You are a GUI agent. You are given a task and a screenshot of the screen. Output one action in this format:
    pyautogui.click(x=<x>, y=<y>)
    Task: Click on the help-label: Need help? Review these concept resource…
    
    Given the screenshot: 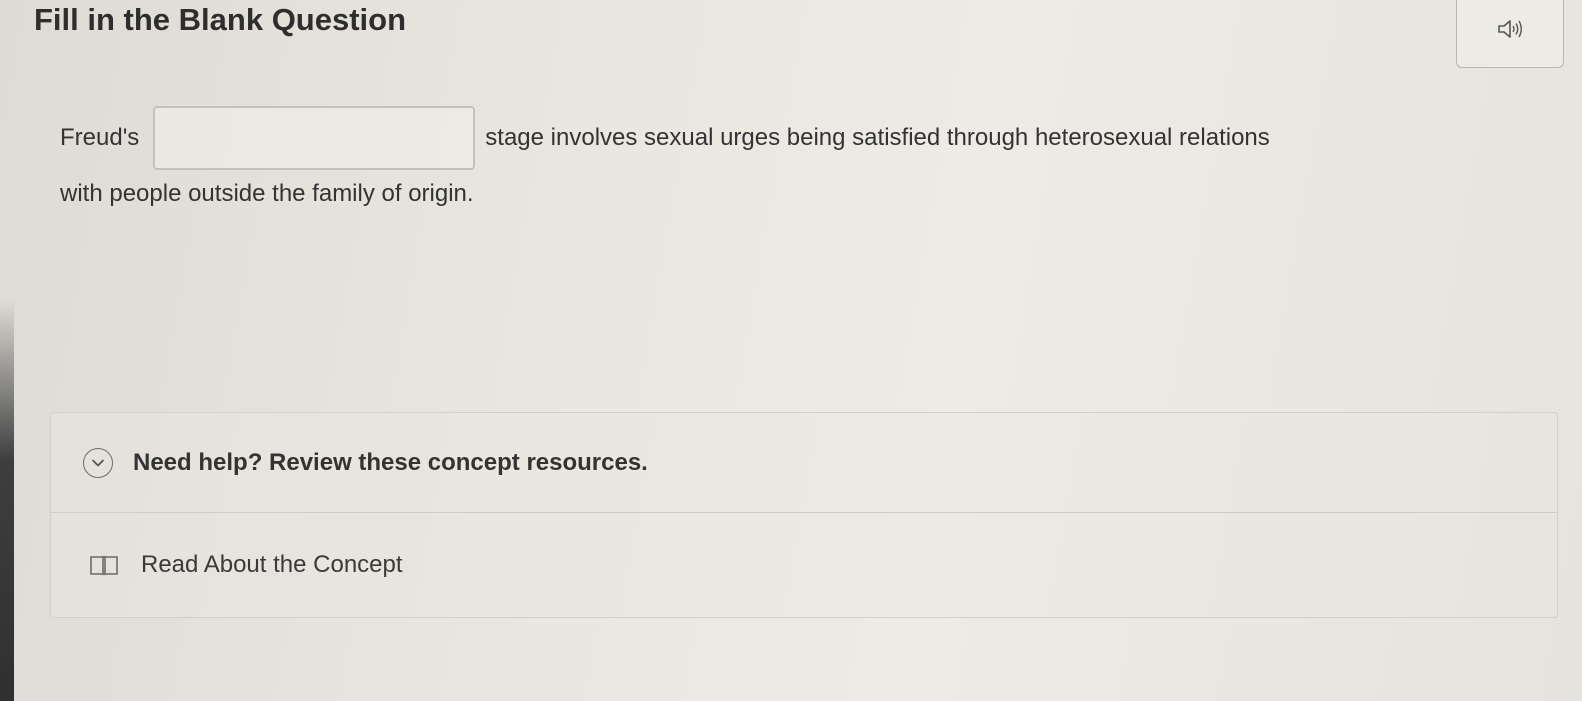 What is the action you would take?
    pyautogui.click(x=390, y=462)
    